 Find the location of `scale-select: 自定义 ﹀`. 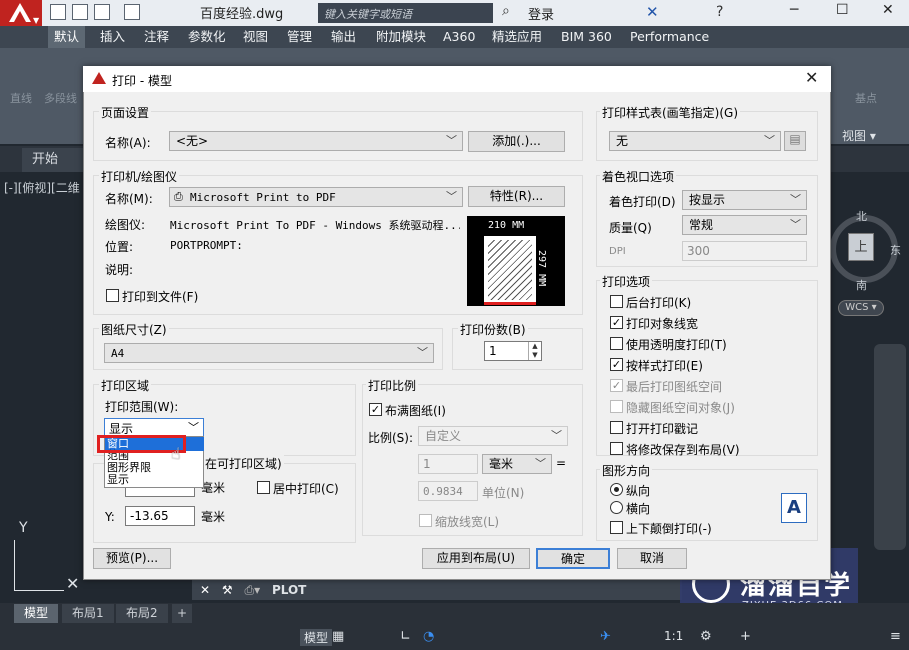

scale-select: 自定义 ﹀ is located at coordinates (493, 436).